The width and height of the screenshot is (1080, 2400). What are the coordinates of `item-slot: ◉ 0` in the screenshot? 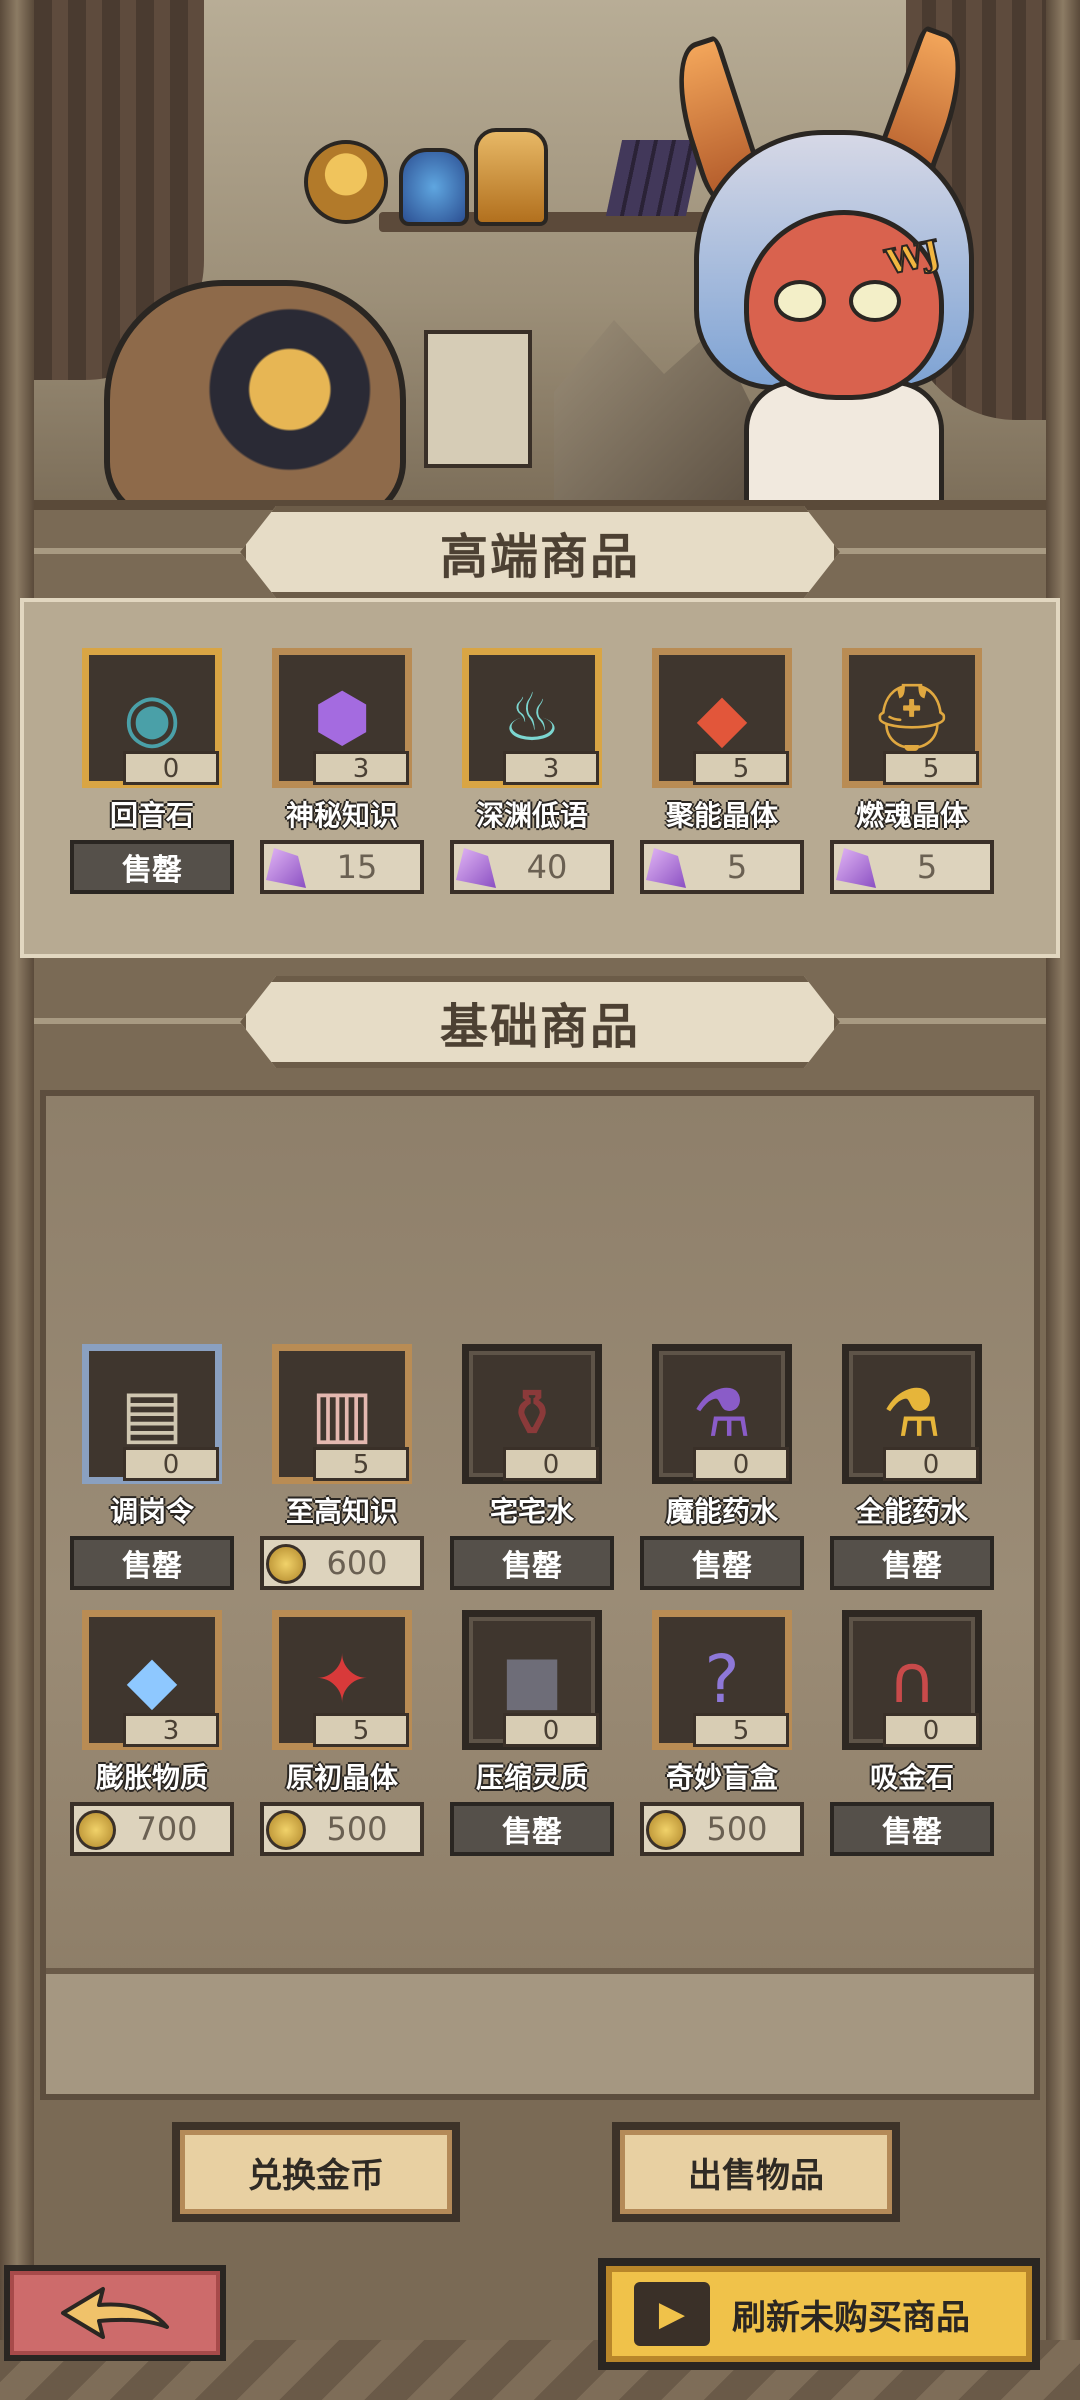 It's located at (152, 718).